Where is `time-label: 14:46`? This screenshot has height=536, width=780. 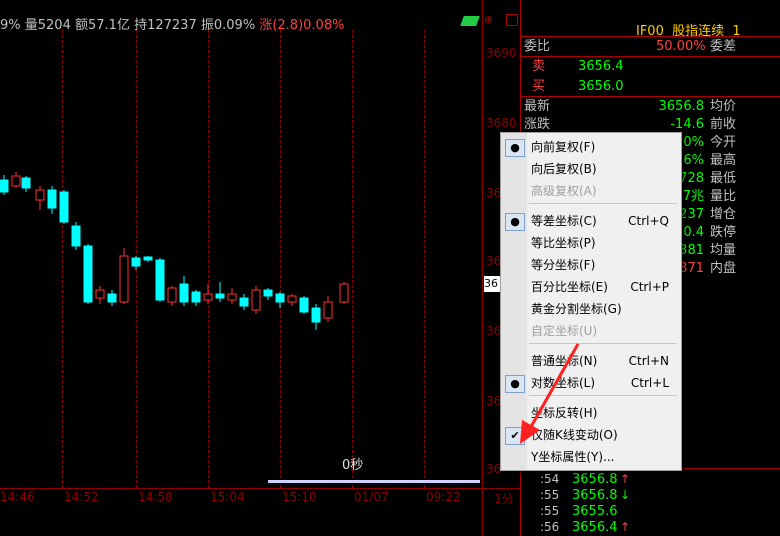 time-label: 14:46 is located at coordinates (17, 497).